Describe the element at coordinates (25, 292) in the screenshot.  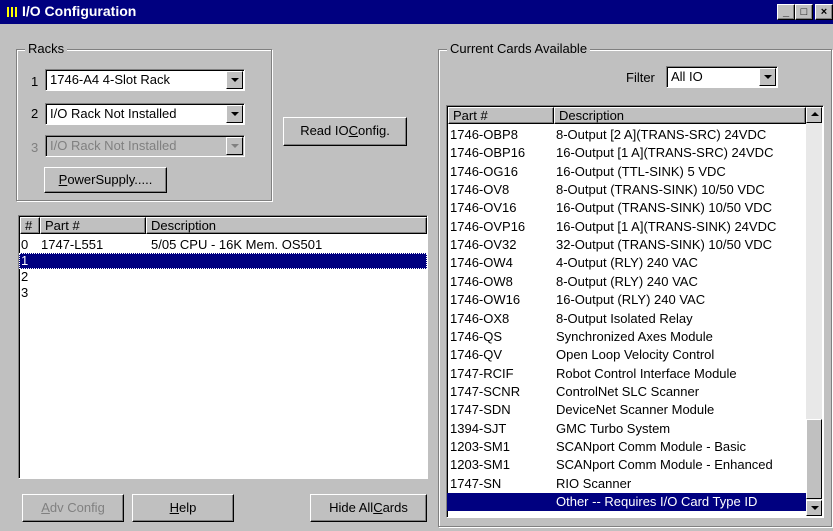
I see `slot-cell-num: 3` at that location.